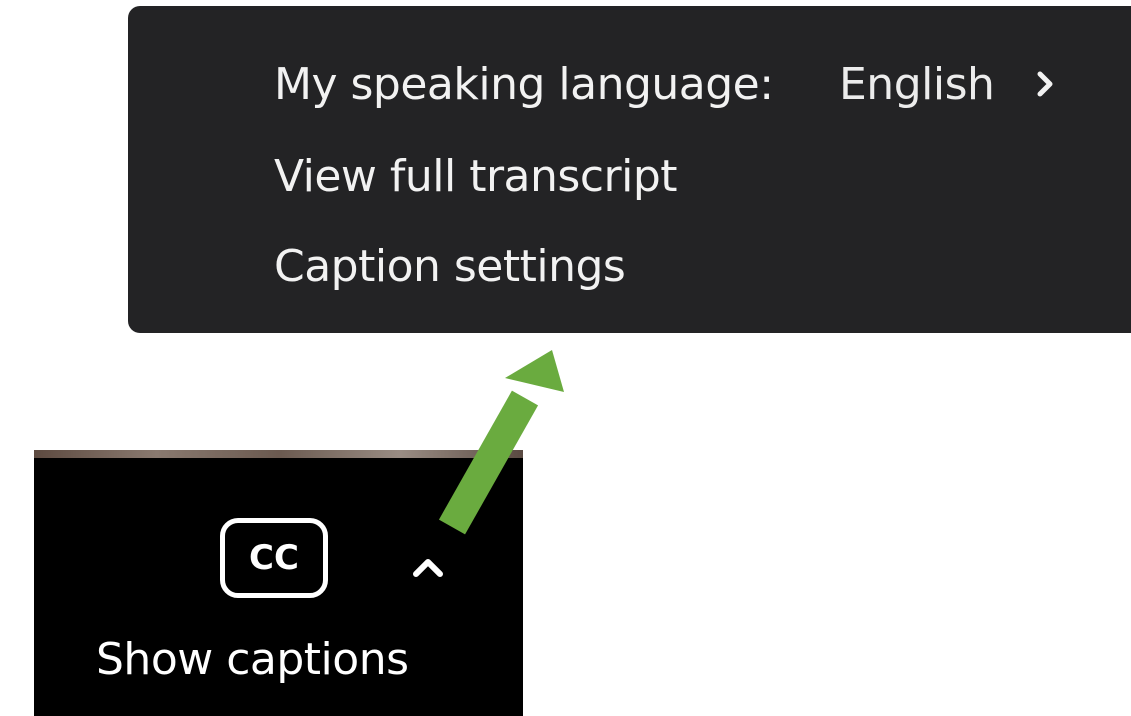  I want to click on menu-item-label: My speaking language:, so click(524, 84).